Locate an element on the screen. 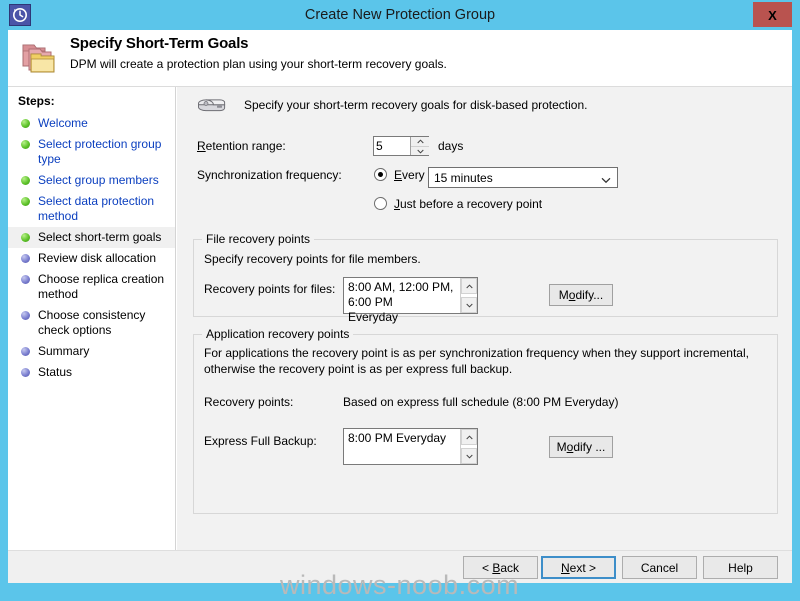 This screenshot has height=601, width=800. window-title: Create New Protection Group is located at coordinates (400, 15).